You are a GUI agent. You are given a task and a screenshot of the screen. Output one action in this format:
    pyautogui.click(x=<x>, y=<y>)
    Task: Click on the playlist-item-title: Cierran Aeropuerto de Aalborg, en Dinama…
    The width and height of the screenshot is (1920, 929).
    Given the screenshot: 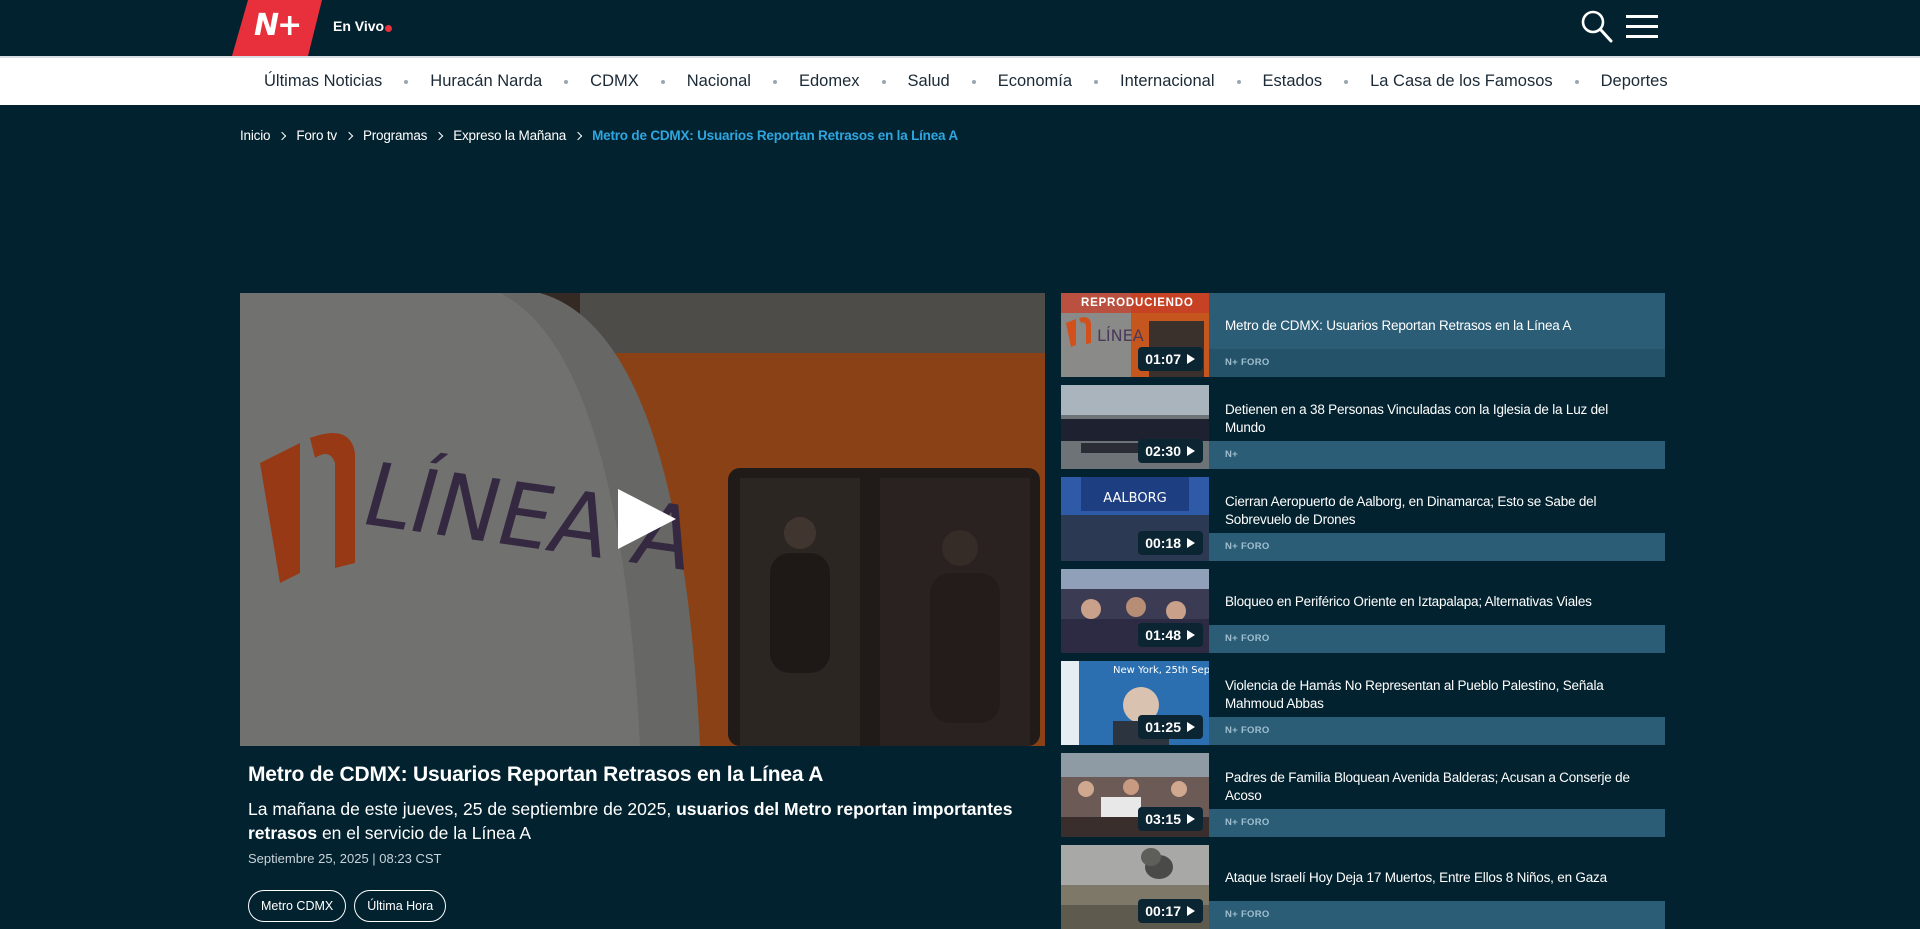 What is the action you would take?
    pyautogui.click(x=1411, y=510)
    